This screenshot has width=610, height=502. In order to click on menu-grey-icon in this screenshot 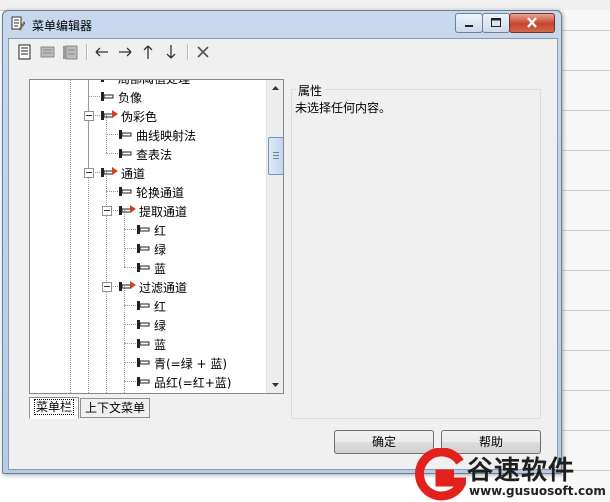, I will do `click(47, 52)`.